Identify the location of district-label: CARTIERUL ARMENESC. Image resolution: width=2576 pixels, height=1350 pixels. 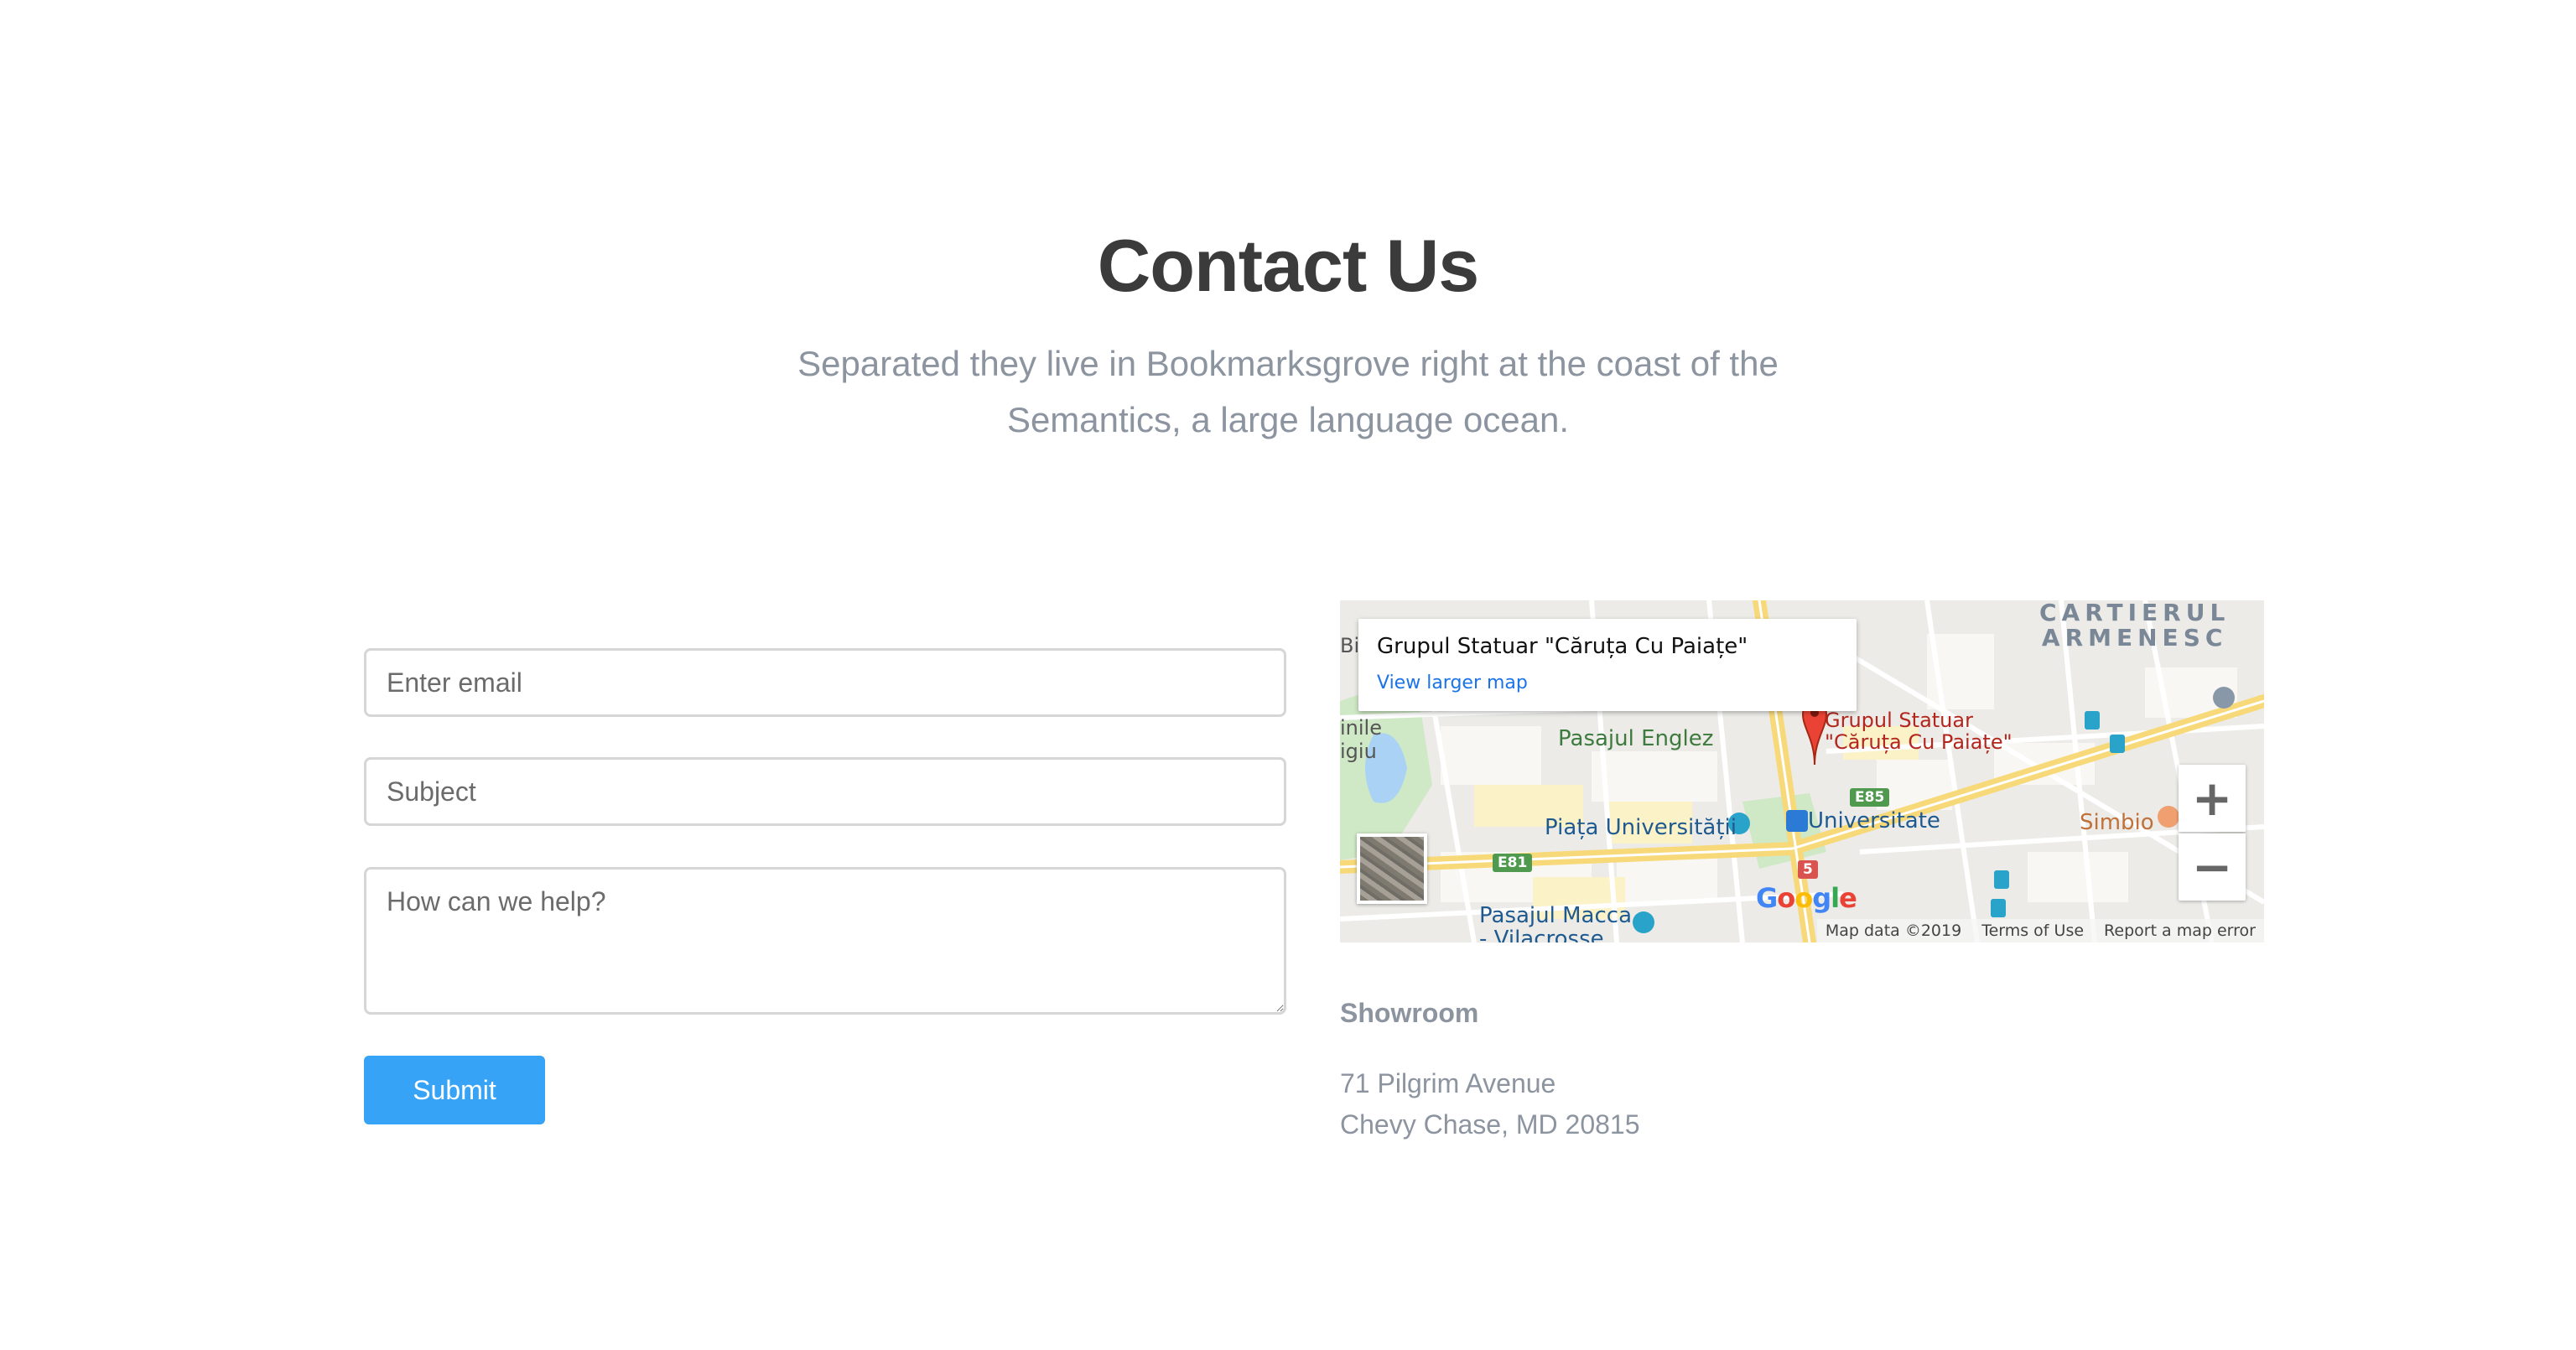
(2135, 626).